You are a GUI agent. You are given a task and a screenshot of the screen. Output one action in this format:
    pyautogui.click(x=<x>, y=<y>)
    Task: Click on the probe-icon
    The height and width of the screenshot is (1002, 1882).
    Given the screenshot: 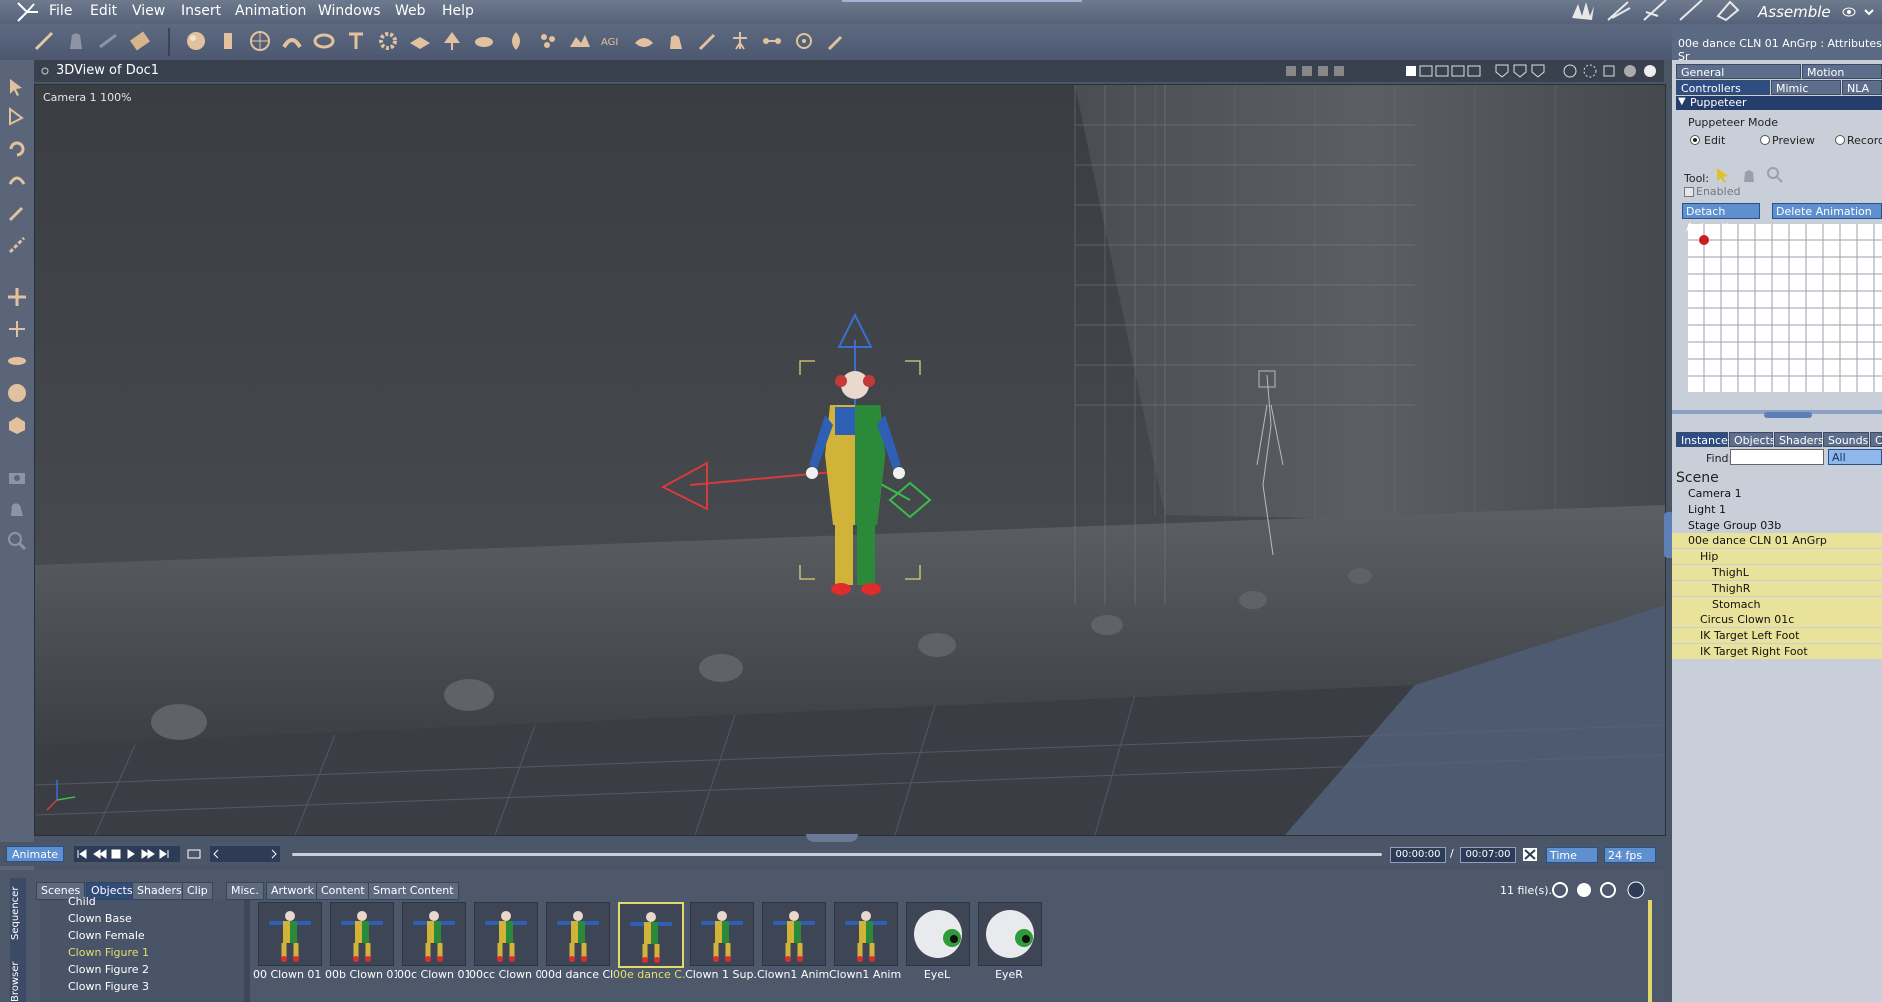 What is the action you would take?
    pyautogui.click(x=836, y=41)
    